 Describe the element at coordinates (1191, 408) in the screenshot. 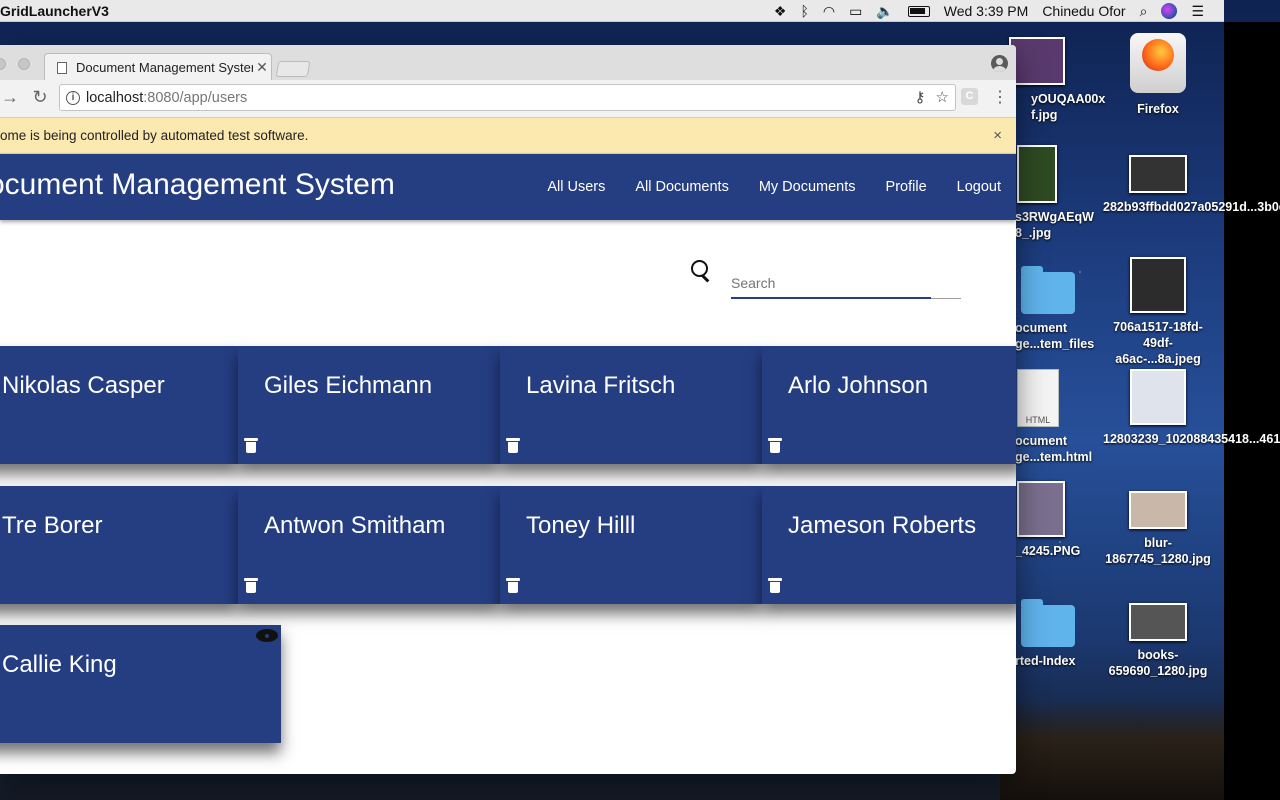

I see `desktop-file-icon: 12803239_102088435418...461_n.jpg` at that location.